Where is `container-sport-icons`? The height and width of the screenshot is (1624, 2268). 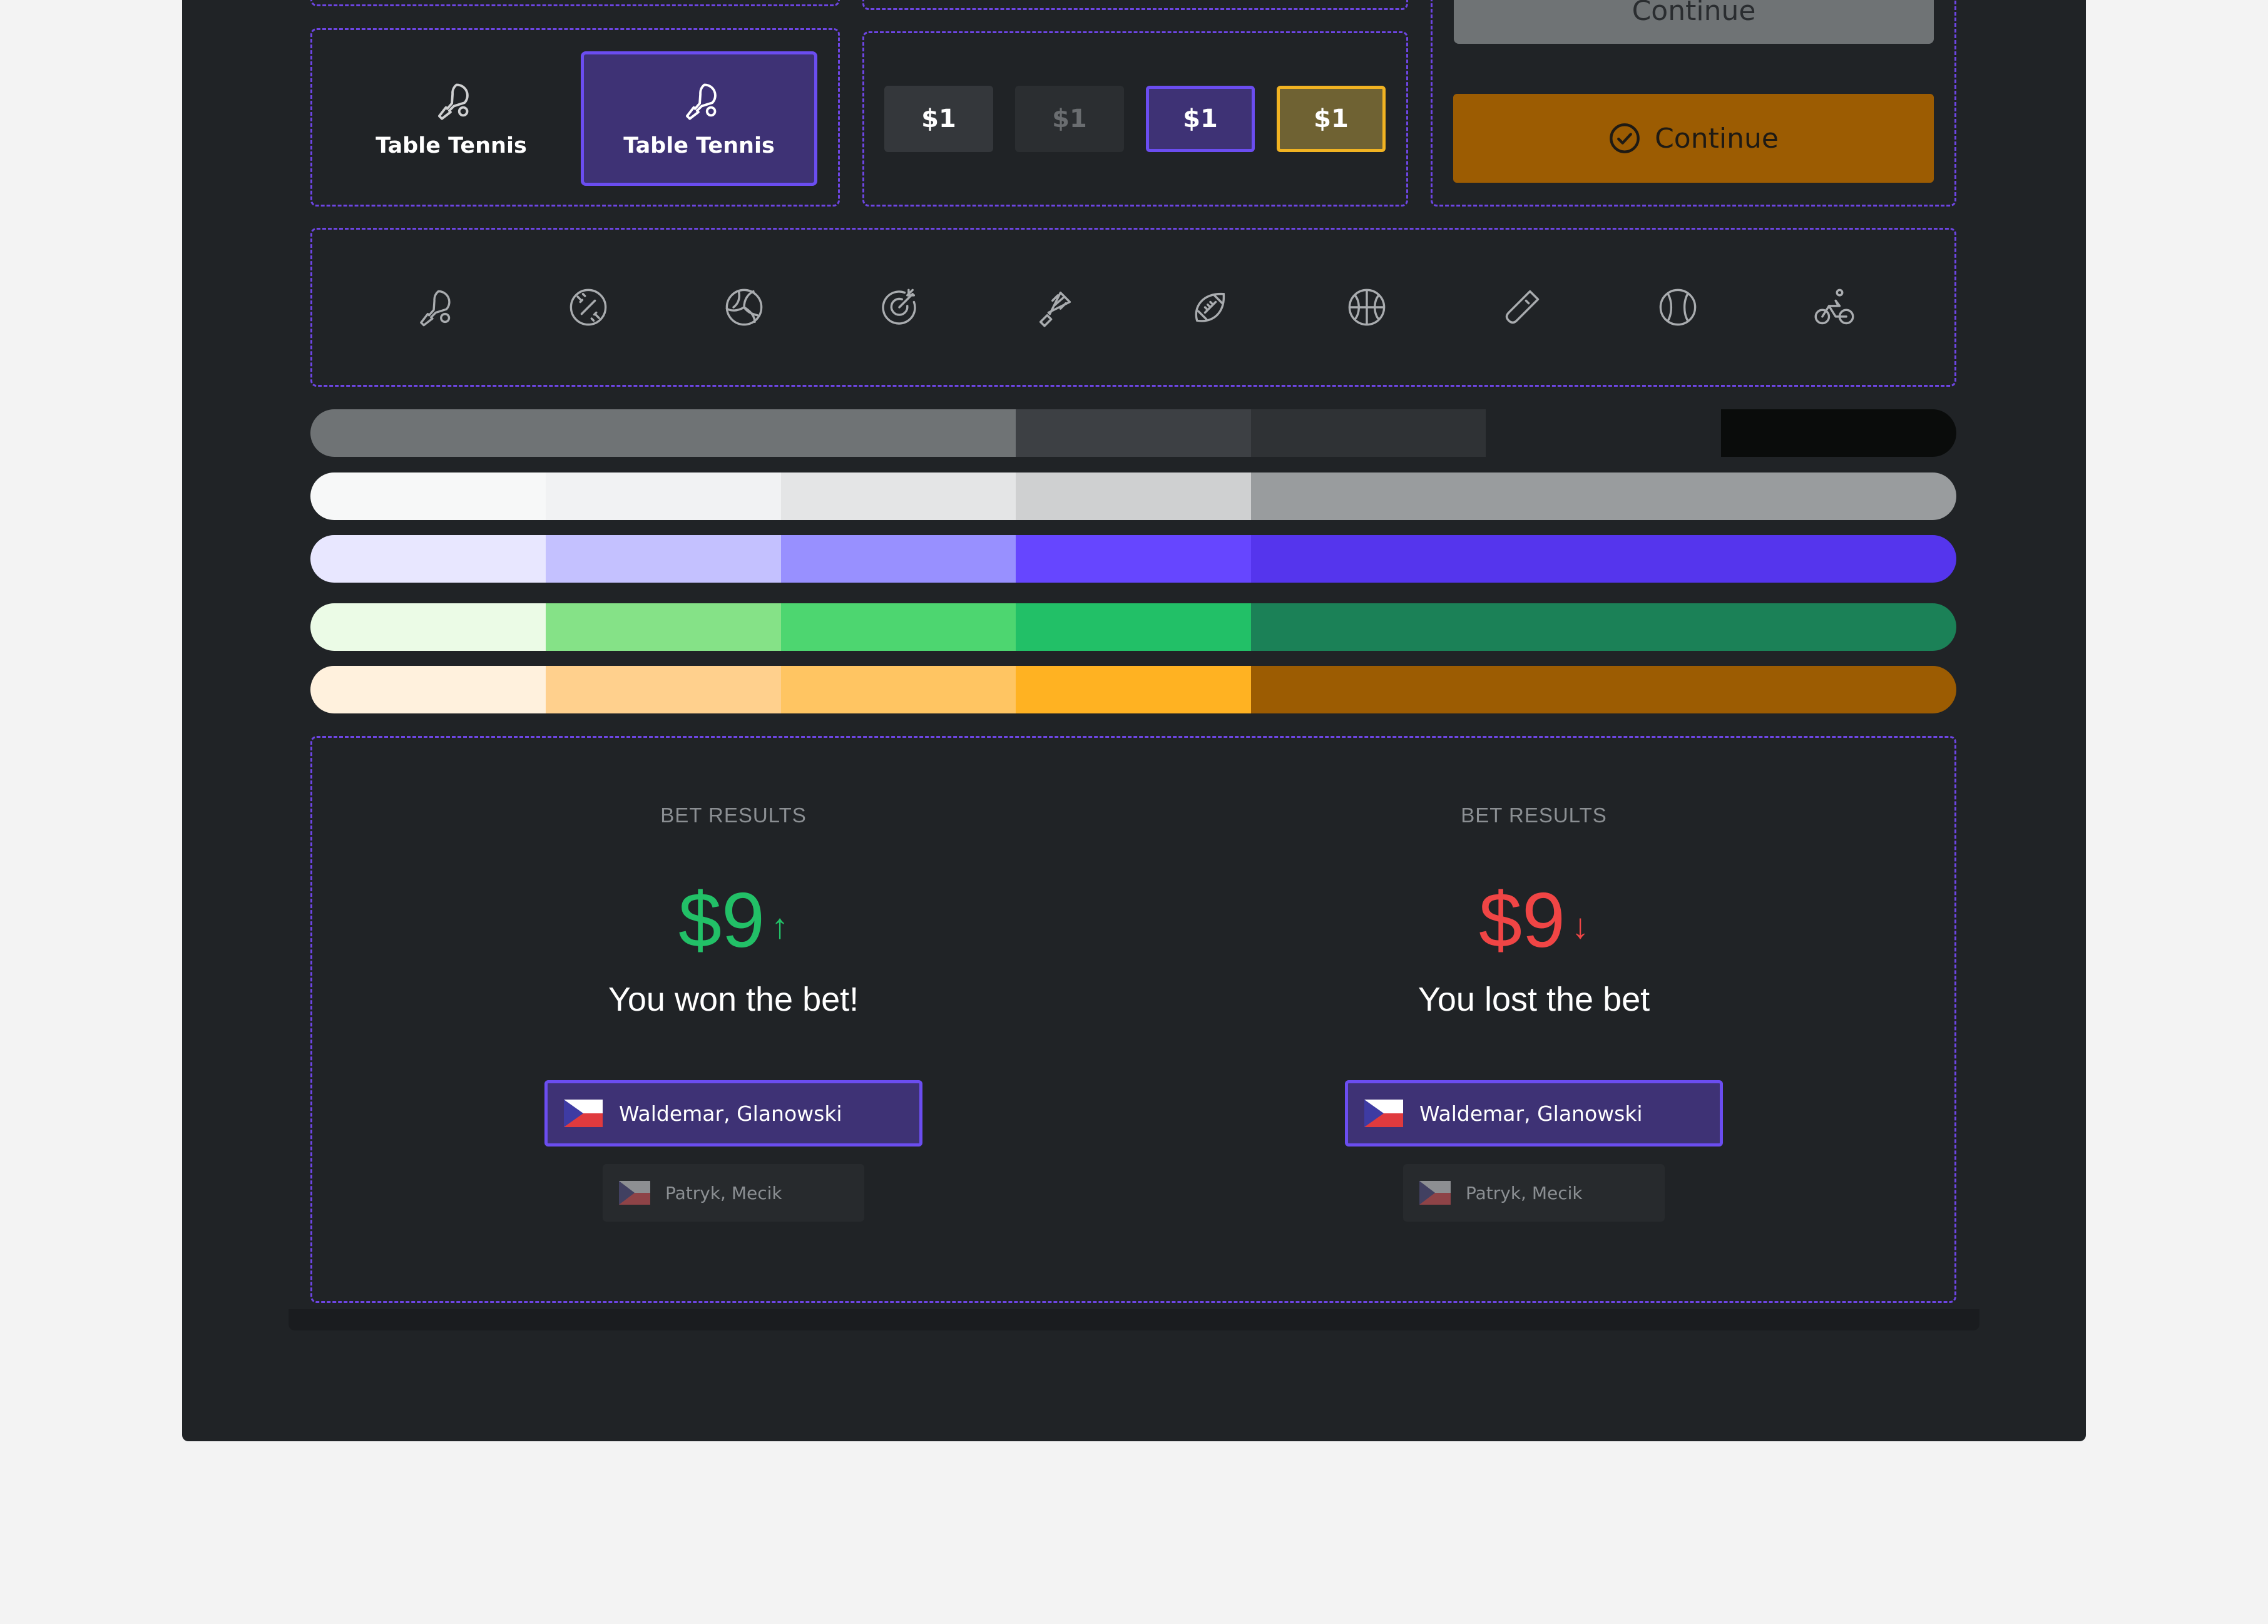 container-sport-icons is located at coordinates (1133, 307).